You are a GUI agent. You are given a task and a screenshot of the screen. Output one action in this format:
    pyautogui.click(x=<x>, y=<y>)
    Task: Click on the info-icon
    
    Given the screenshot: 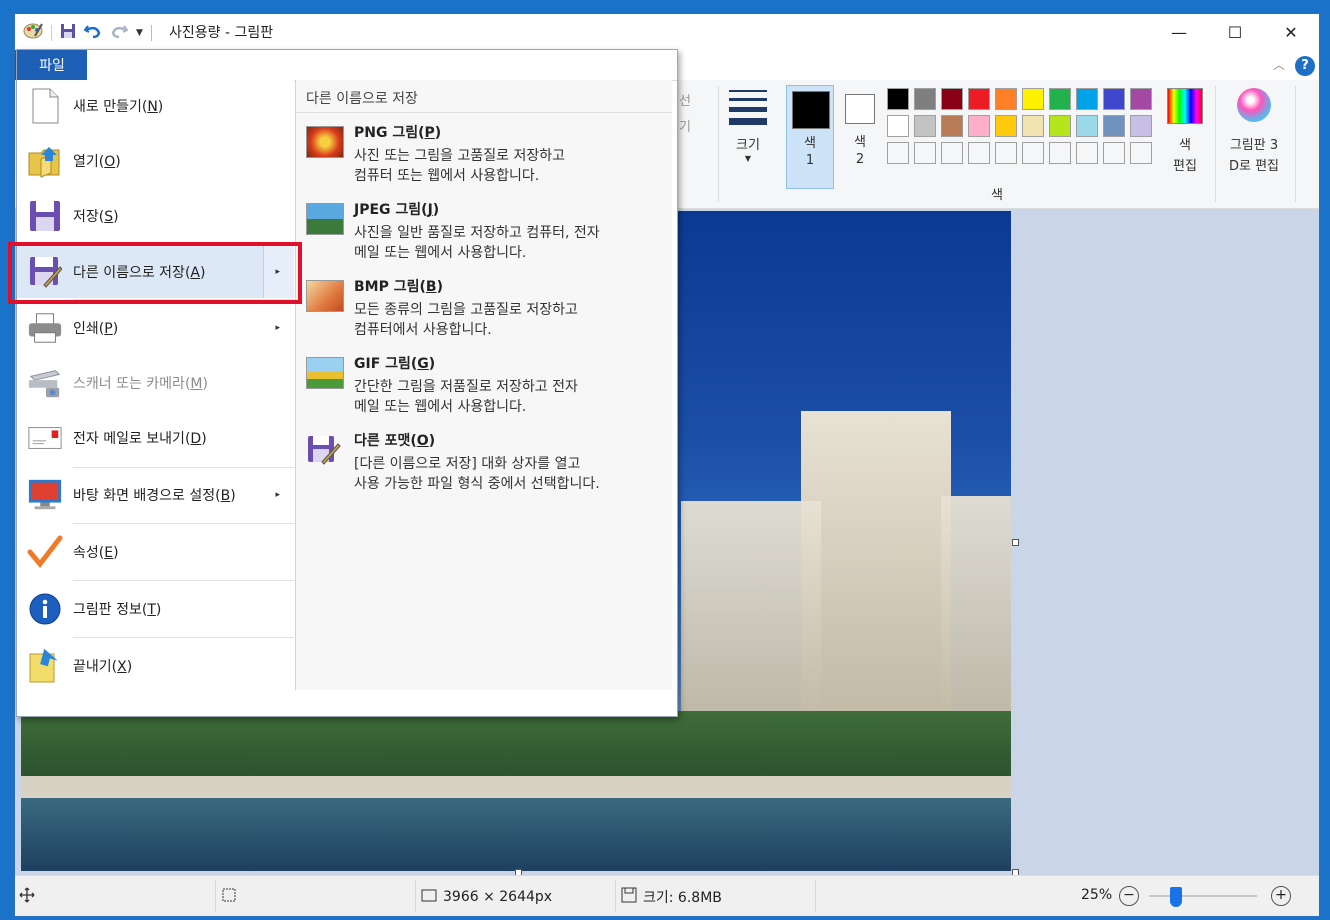 What is the action you would take?
    pyautogui.click(x=45, y=609)
    